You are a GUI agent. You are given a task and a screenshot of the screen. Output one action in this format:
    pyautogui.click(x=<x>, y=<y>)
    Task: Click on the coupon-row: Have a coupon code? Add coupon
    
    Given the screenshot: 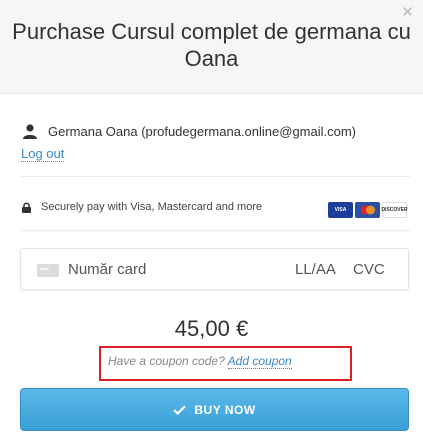 What is the action you would take?
    pyautogui.click(x=200, y=361)
    